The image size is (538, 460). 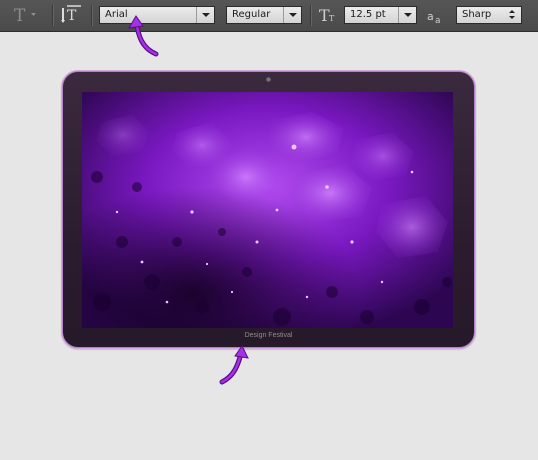 What do you see at coordinates (268, 79) in the screenshot?
I see `camera-icon` at bounding box center [268, 79].